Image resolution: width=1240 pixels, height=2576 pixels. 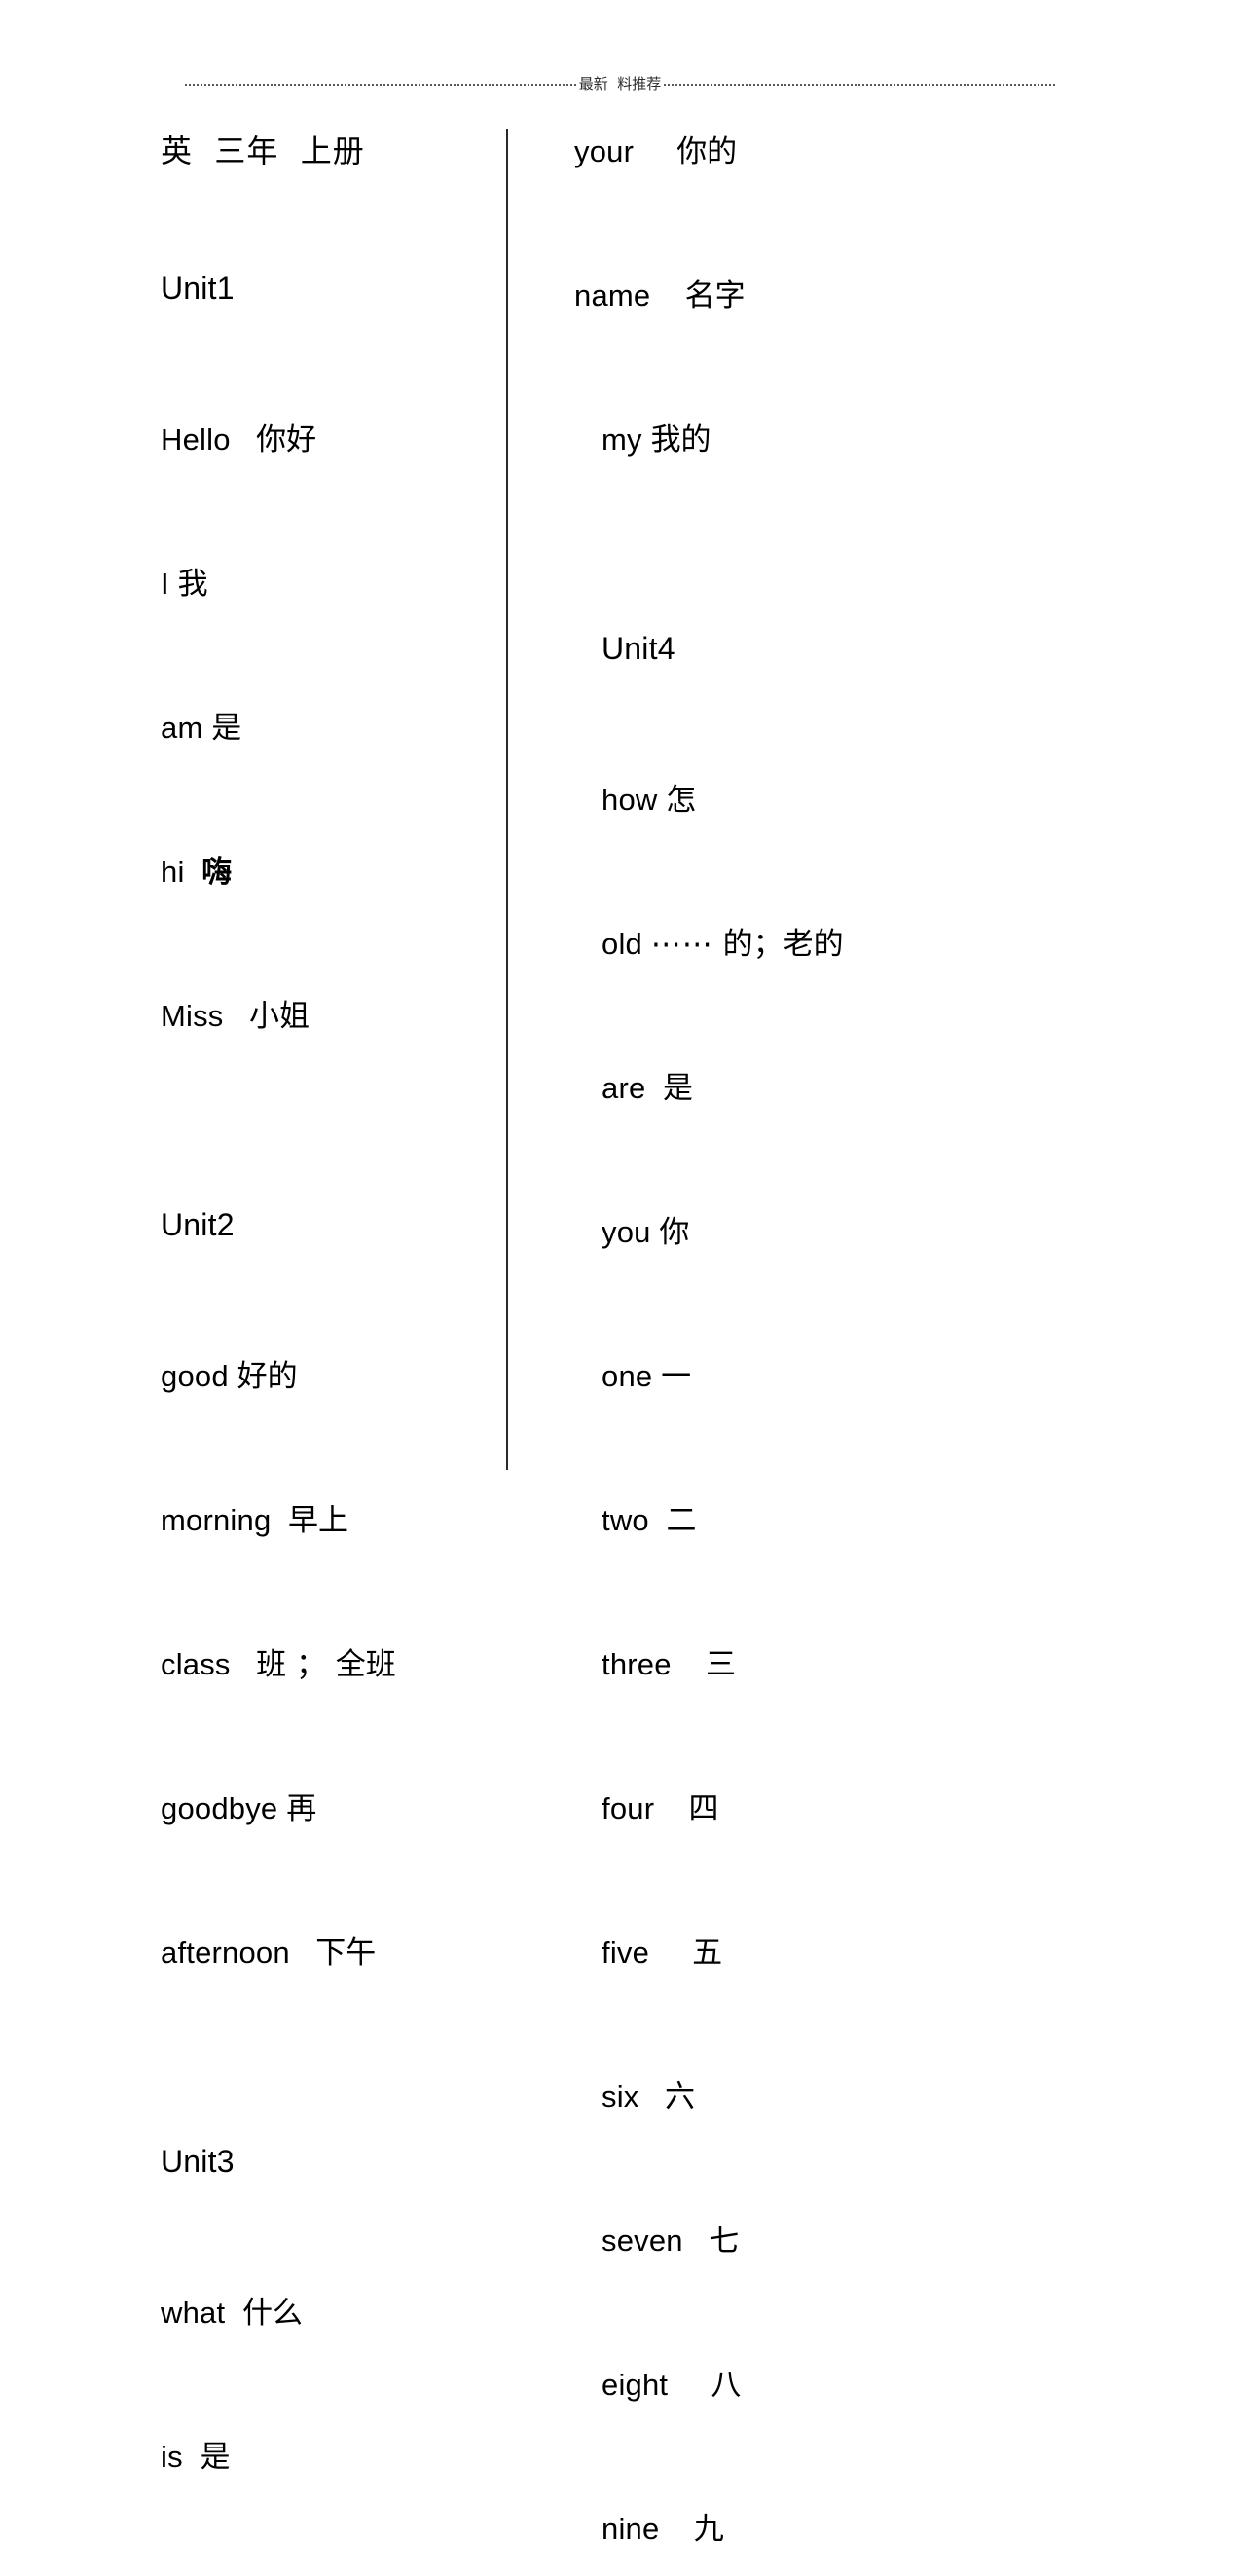 I want to click on vocabulary-entry: five 五, so click(x=778, y=1964).